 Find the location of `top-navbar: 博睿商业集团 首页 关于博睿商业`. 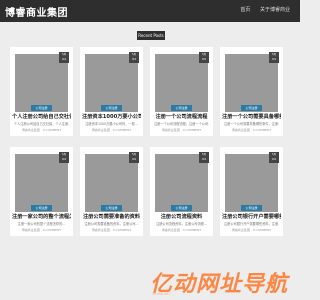

top-navbar: 博睿商业集团 首页 关于博睿商业 is located at coordinates (150, 11).